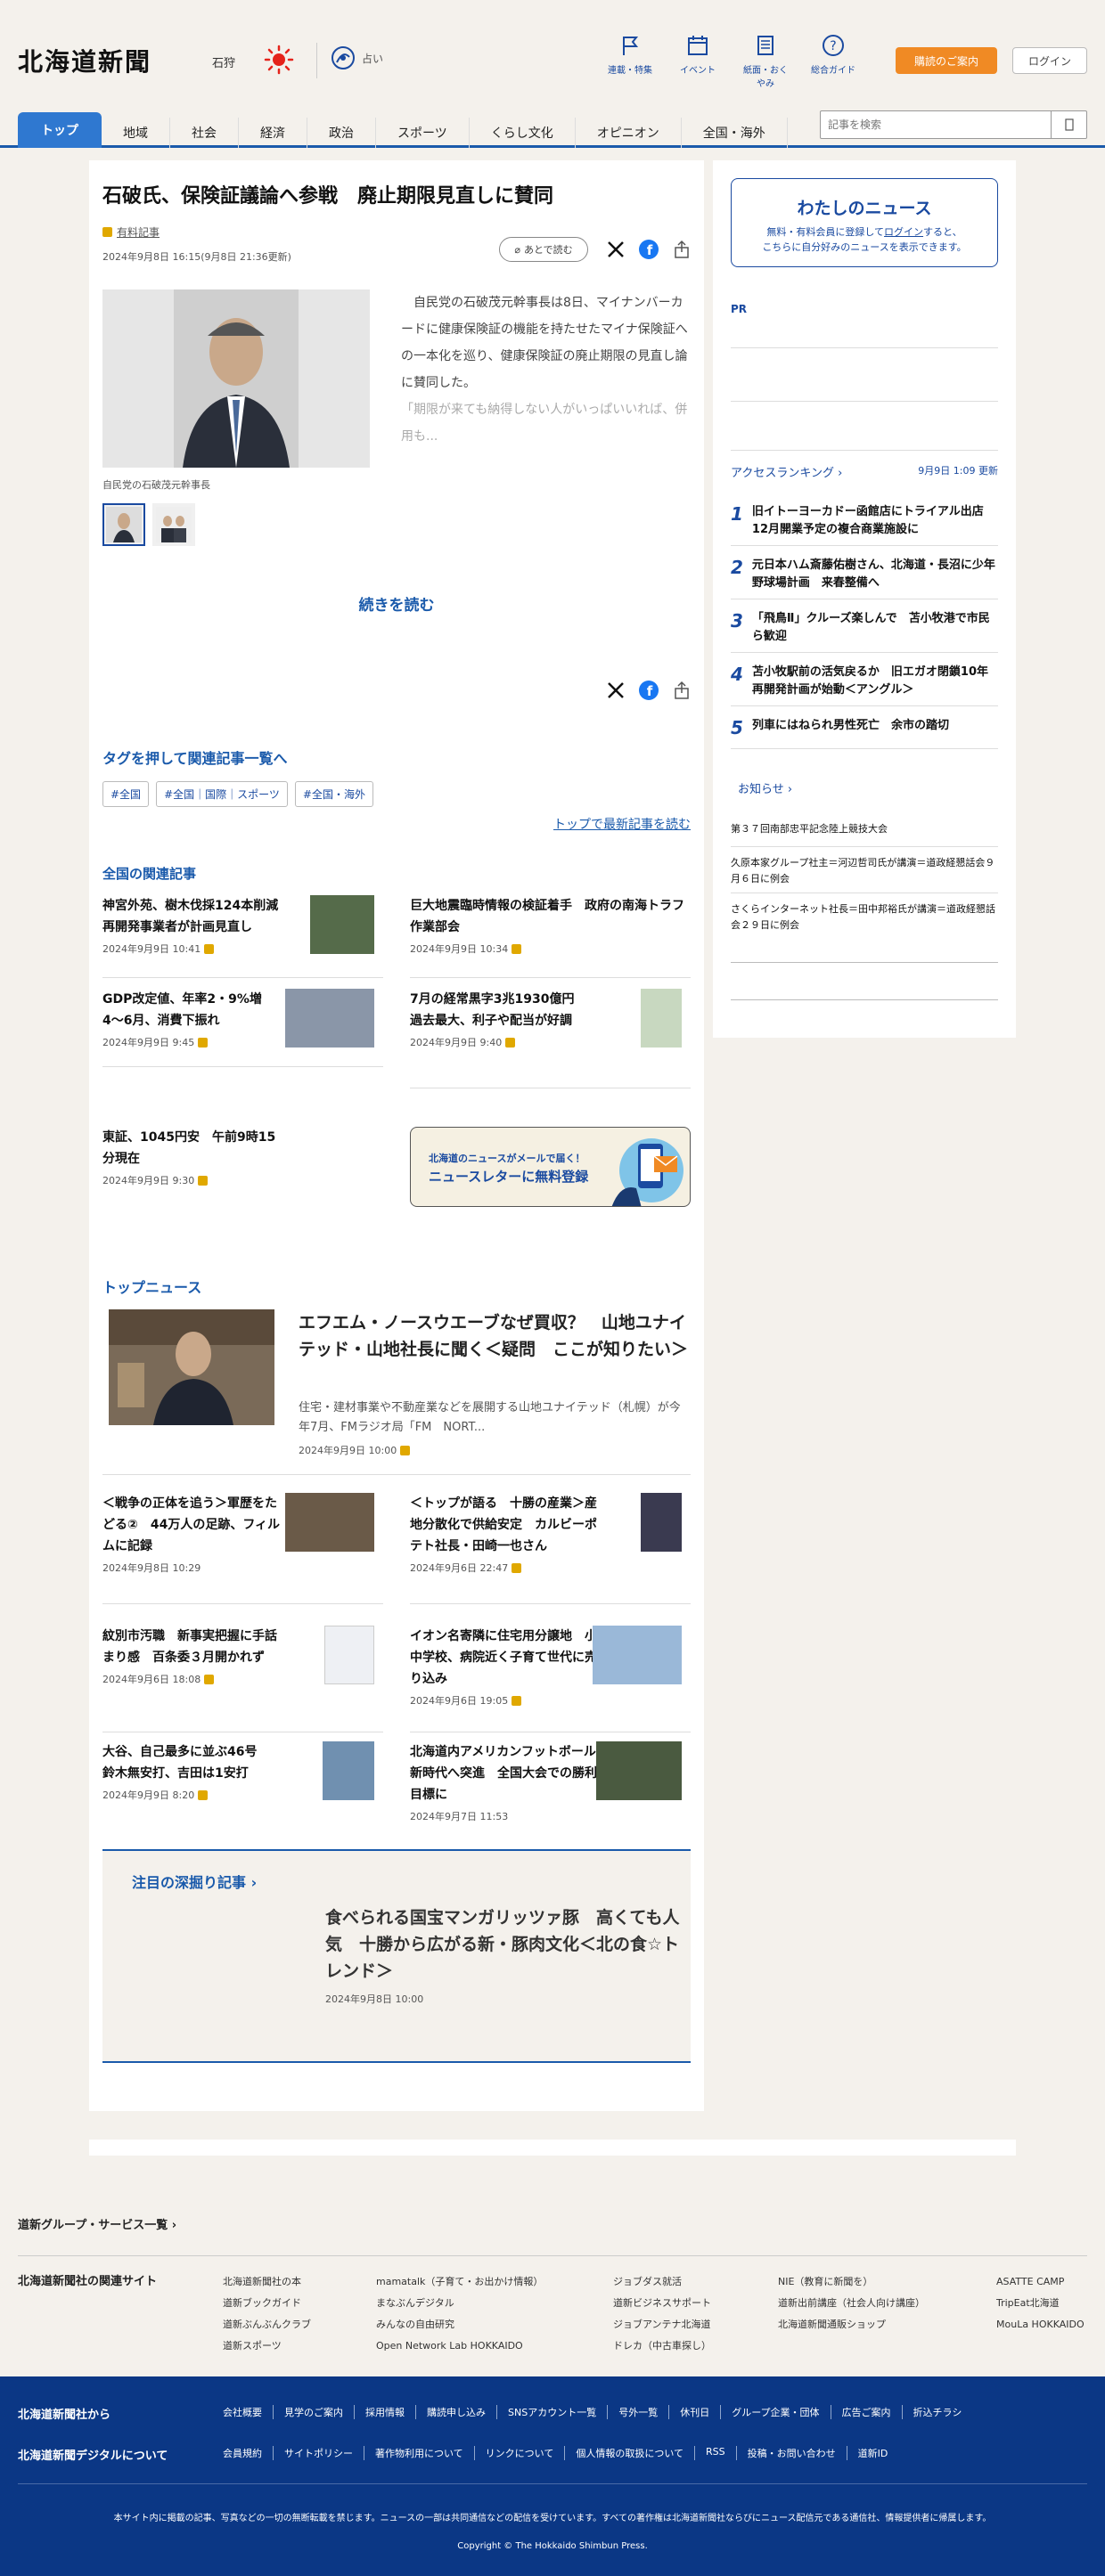 The width and height of the screenshot is (1105, 2576). Describe the element at coordinates (630, 62) in the screenshot. I see `nav-series: 連載・特集` at that location.